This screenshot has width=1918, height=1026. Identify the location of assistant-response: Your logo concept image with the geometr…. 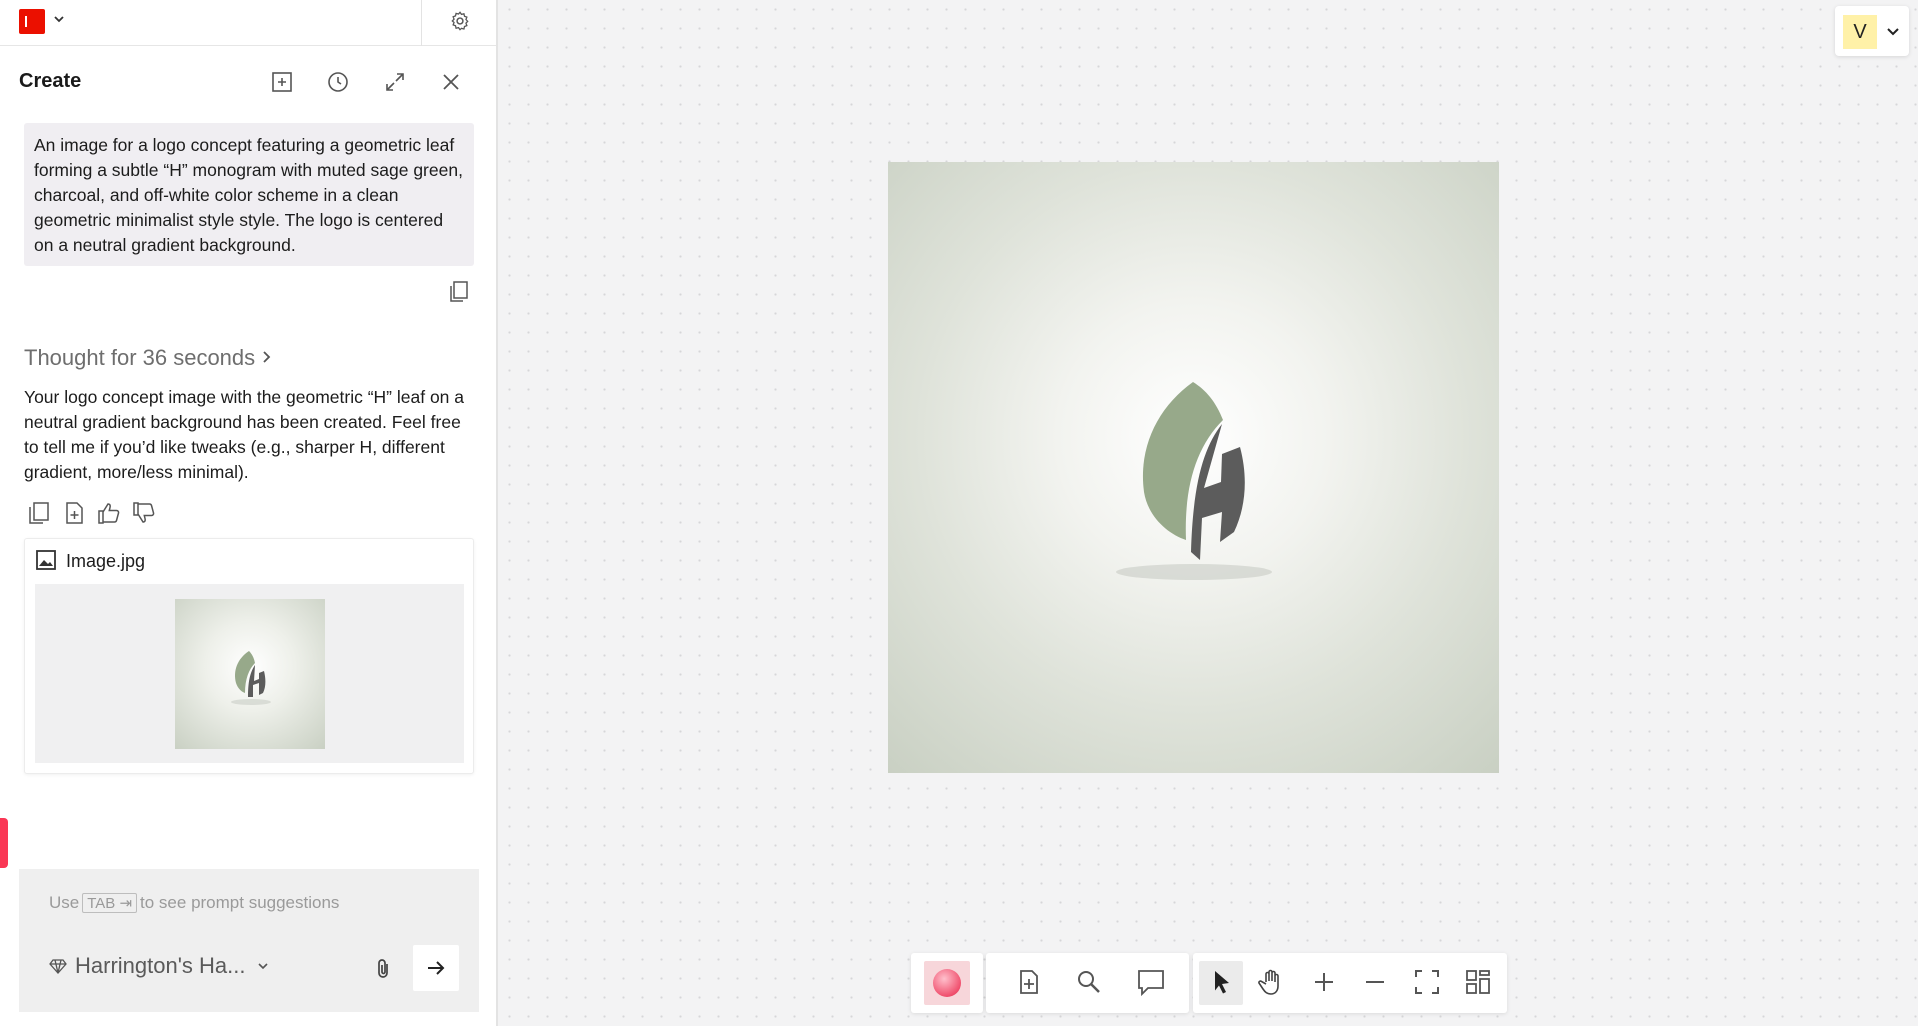
(244, 434).